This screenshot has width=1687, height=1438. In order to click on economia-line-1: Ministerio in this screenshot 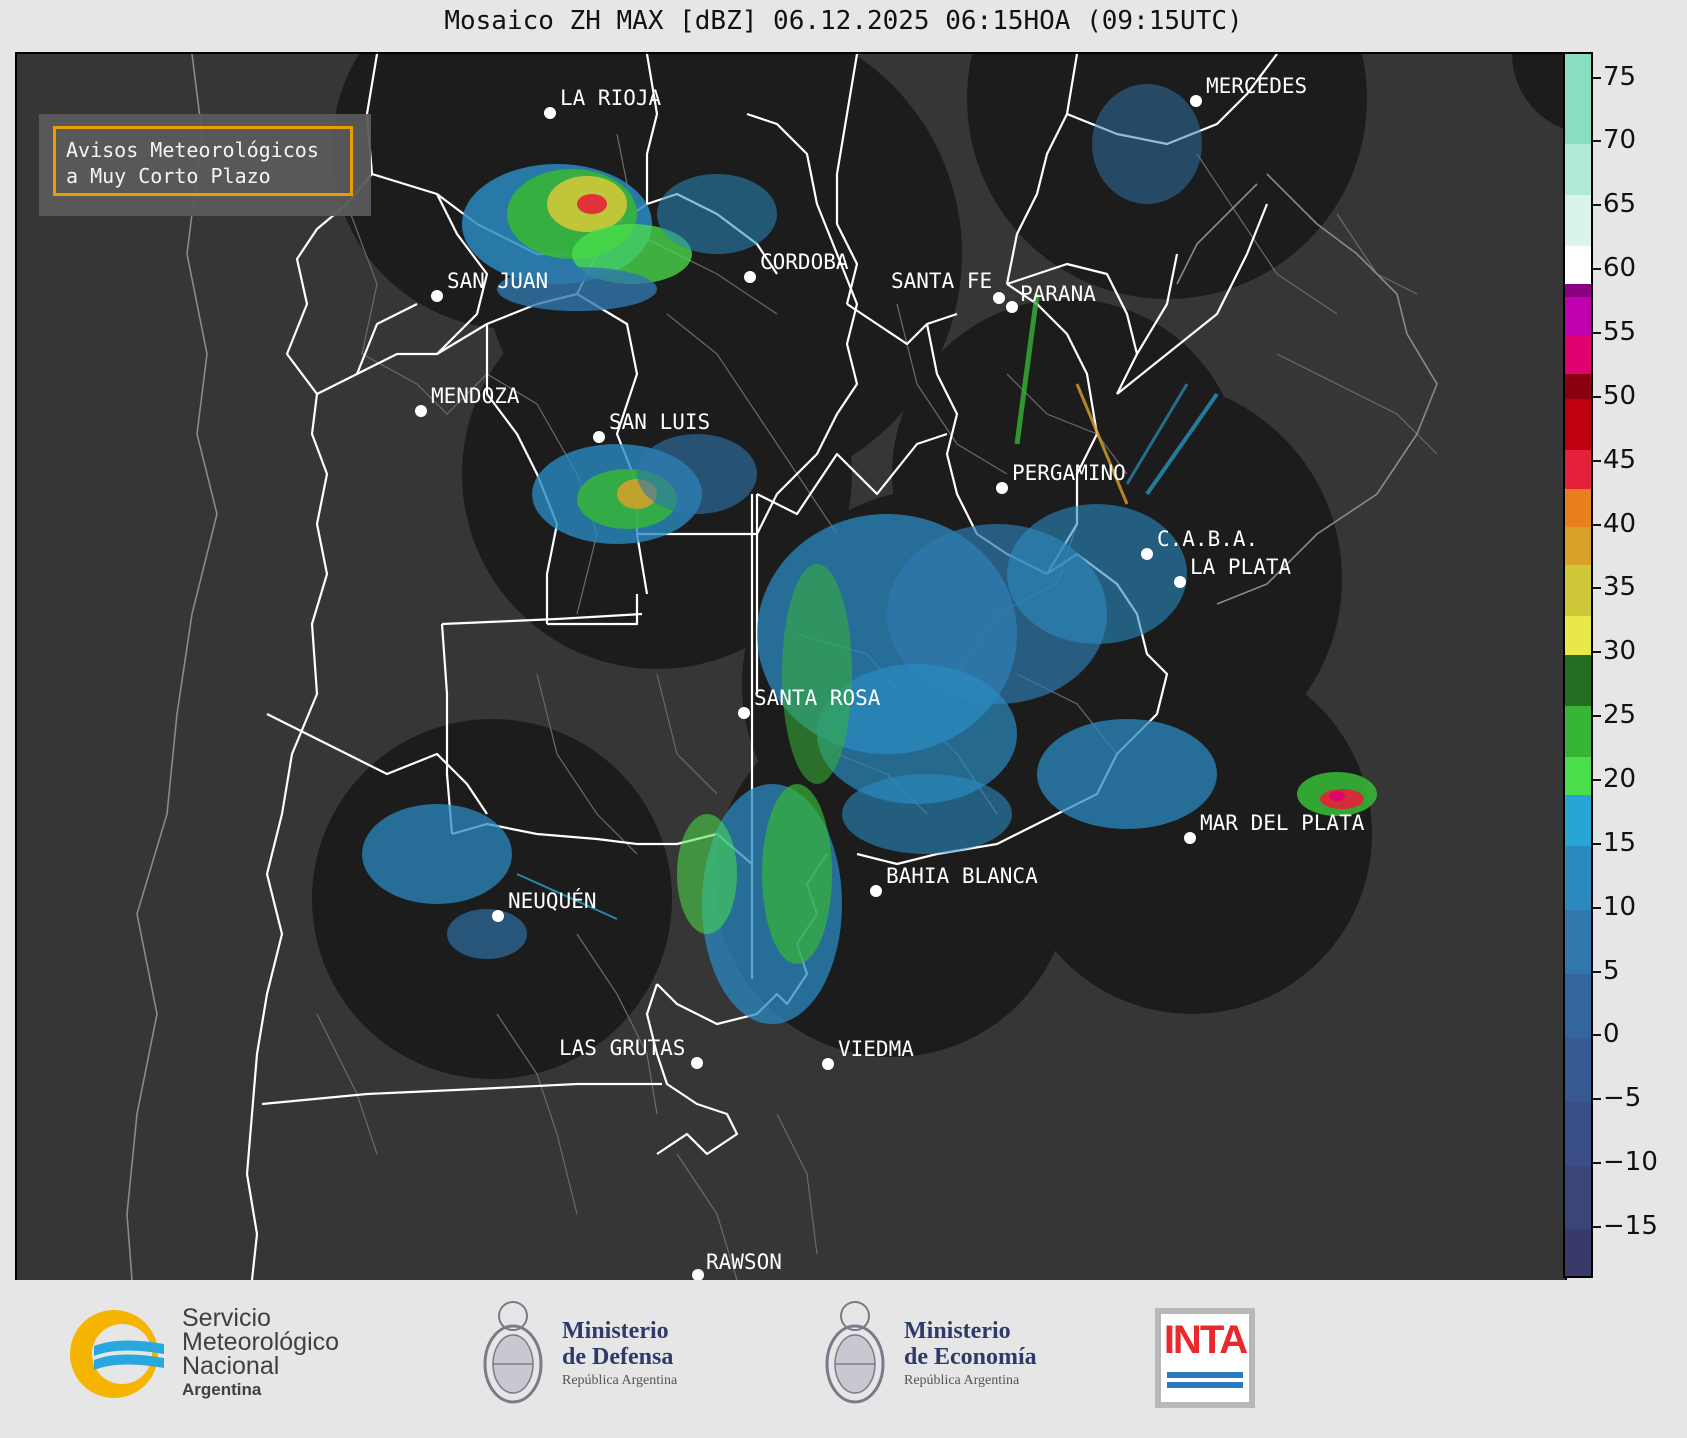, I will do `click(957, 1331)`.